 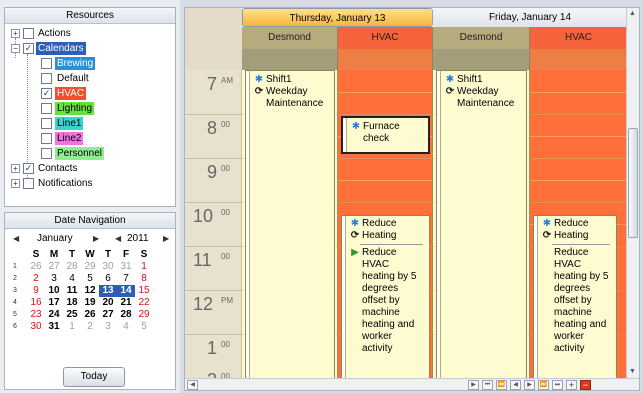 I want to click on calendar-day: 7, so click(x=126, y=279).